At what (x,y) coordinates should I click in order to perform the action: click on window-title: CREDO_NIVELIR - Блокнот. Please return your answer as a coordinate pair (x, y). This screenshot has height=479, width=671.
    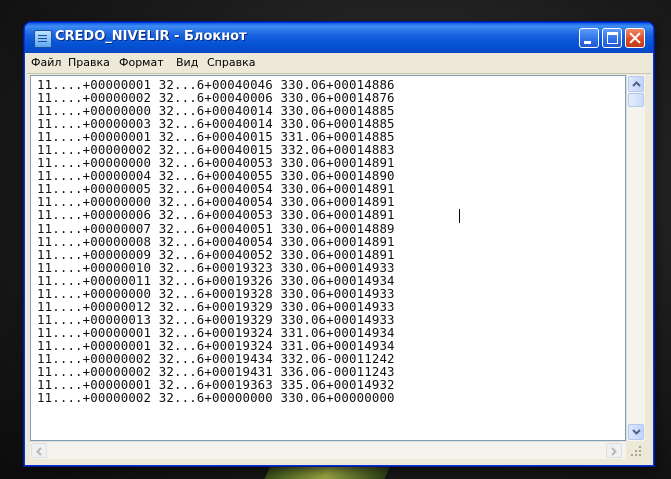
    Looking at the image, I should click on (151, 36).